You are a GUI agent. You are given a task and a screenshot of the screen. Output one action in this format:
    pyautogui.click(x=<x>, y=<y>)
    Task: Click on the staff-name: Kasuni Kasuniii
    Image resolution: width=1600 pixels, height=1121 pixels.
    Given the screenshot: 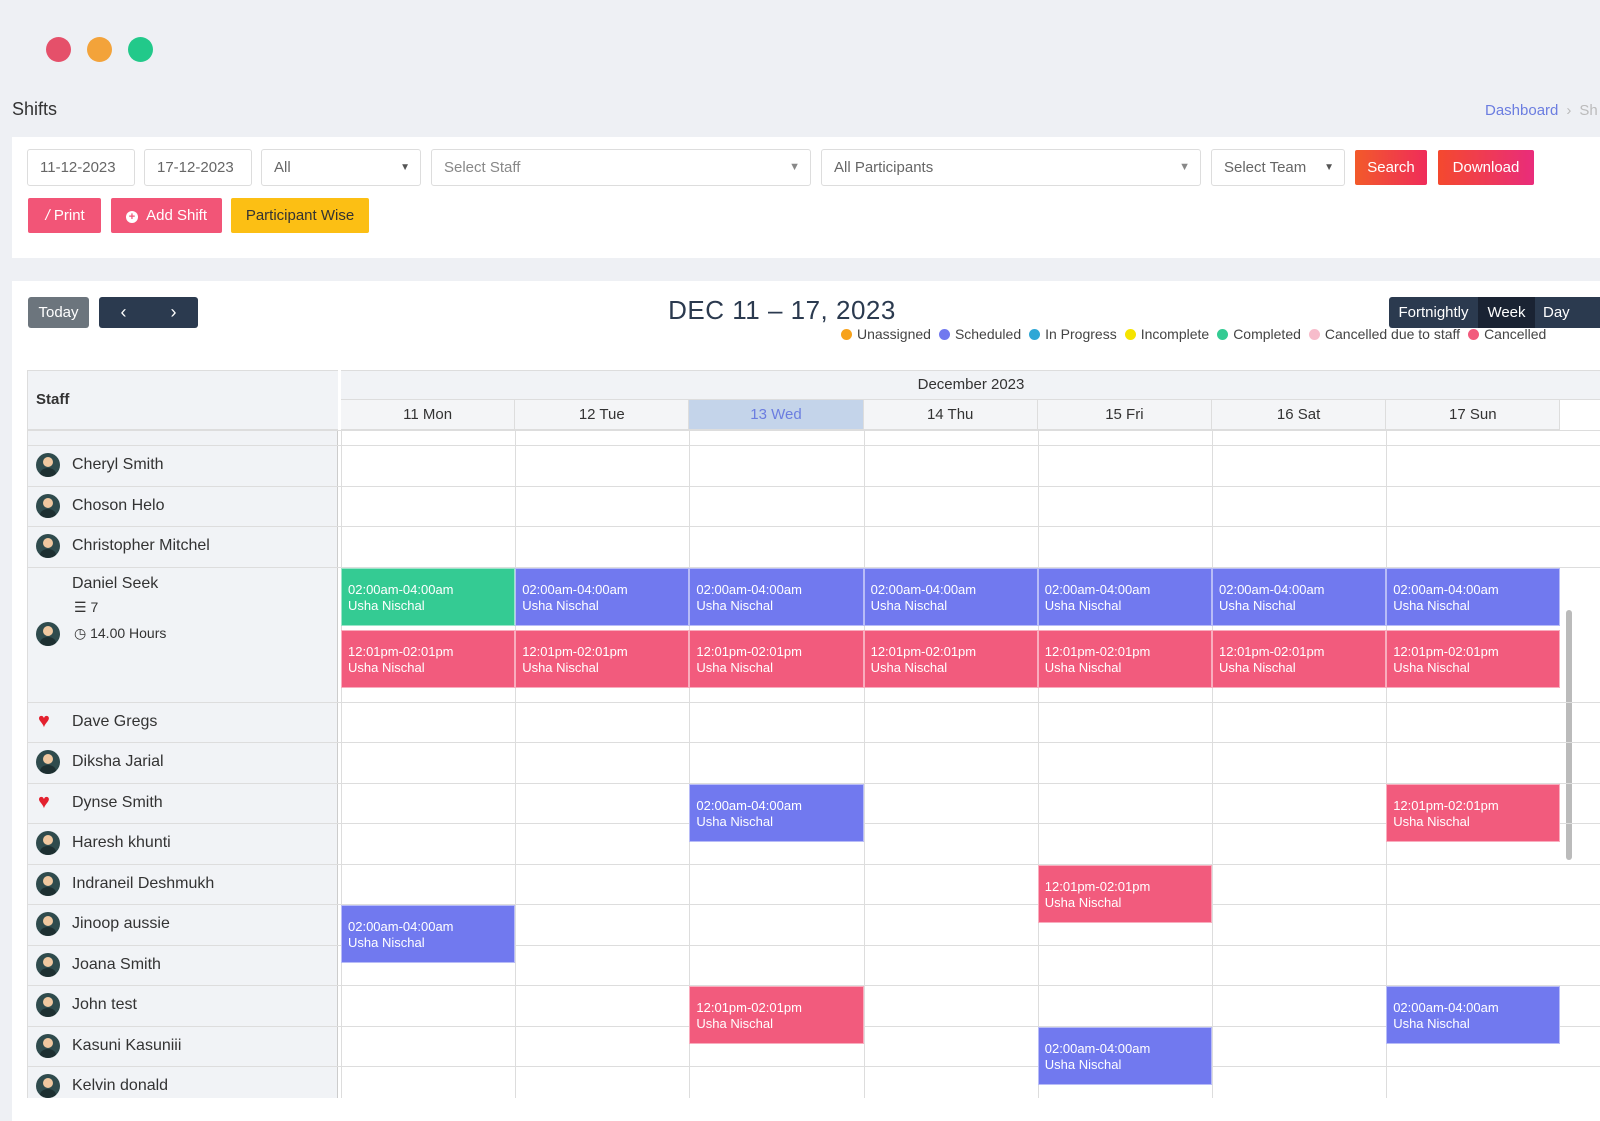 What is the action you would take?
    pyautogui.click(x=126, y=1046)
    